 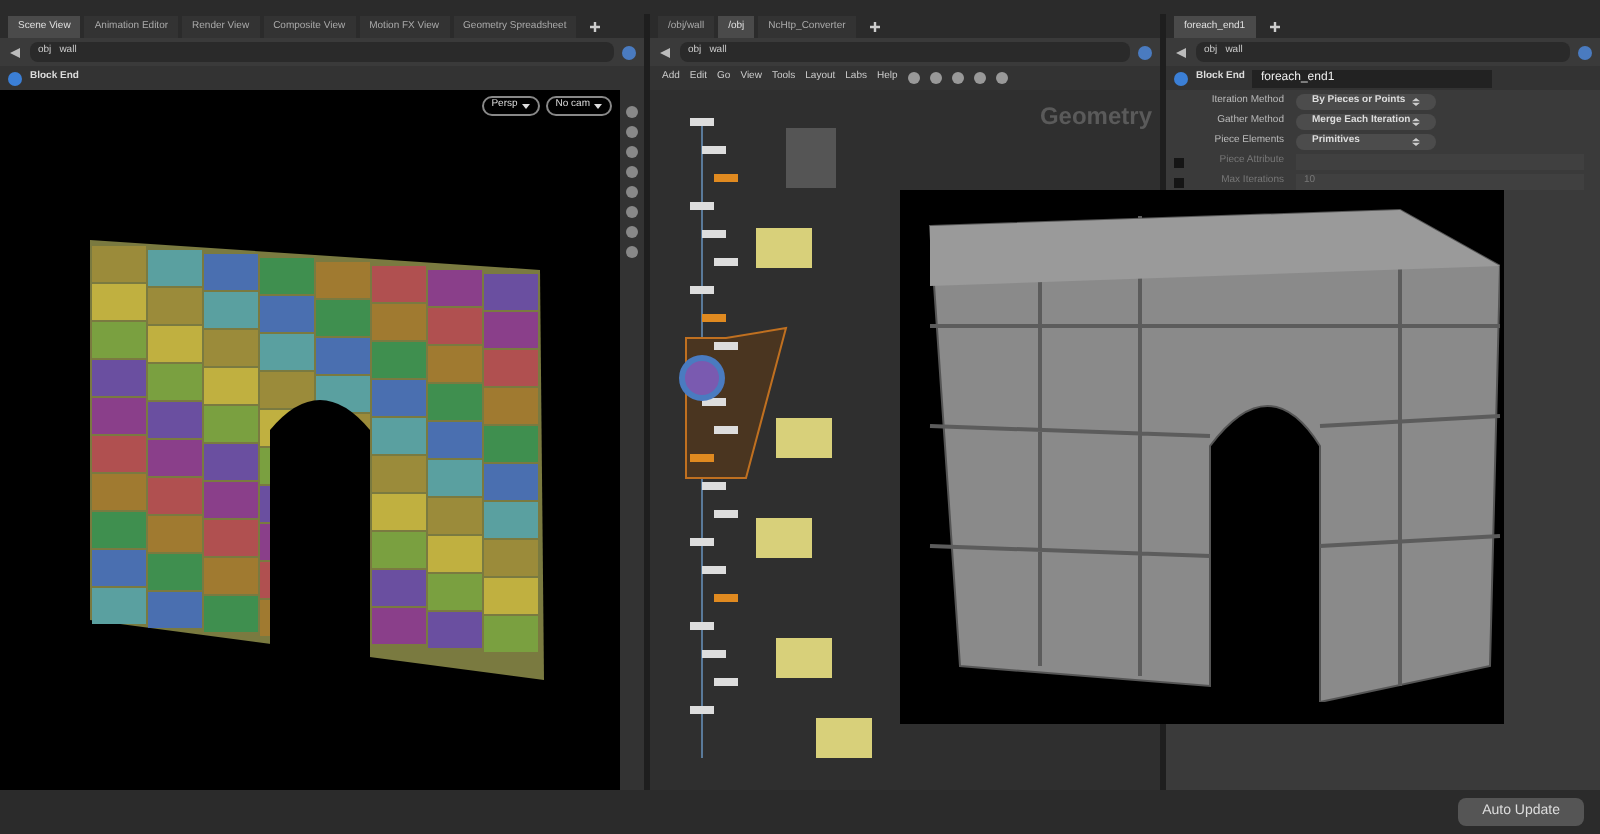 I want to click on selected-graph-node, so click(x=702, y=378).